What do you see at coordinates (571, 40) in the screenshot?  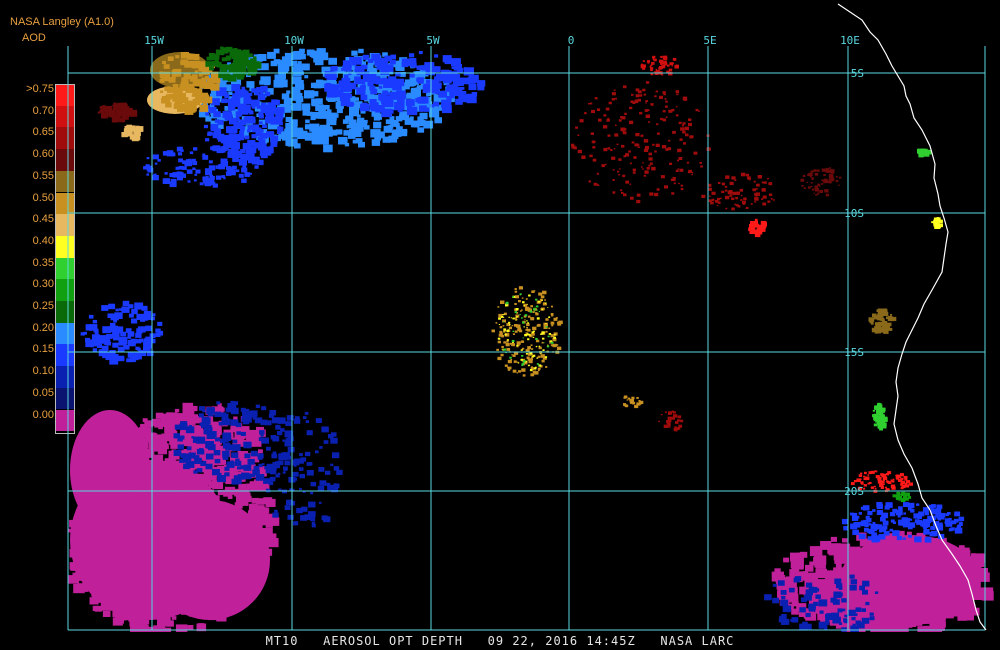 I see `longitude-label: 0` at bounding box center [571, 40].